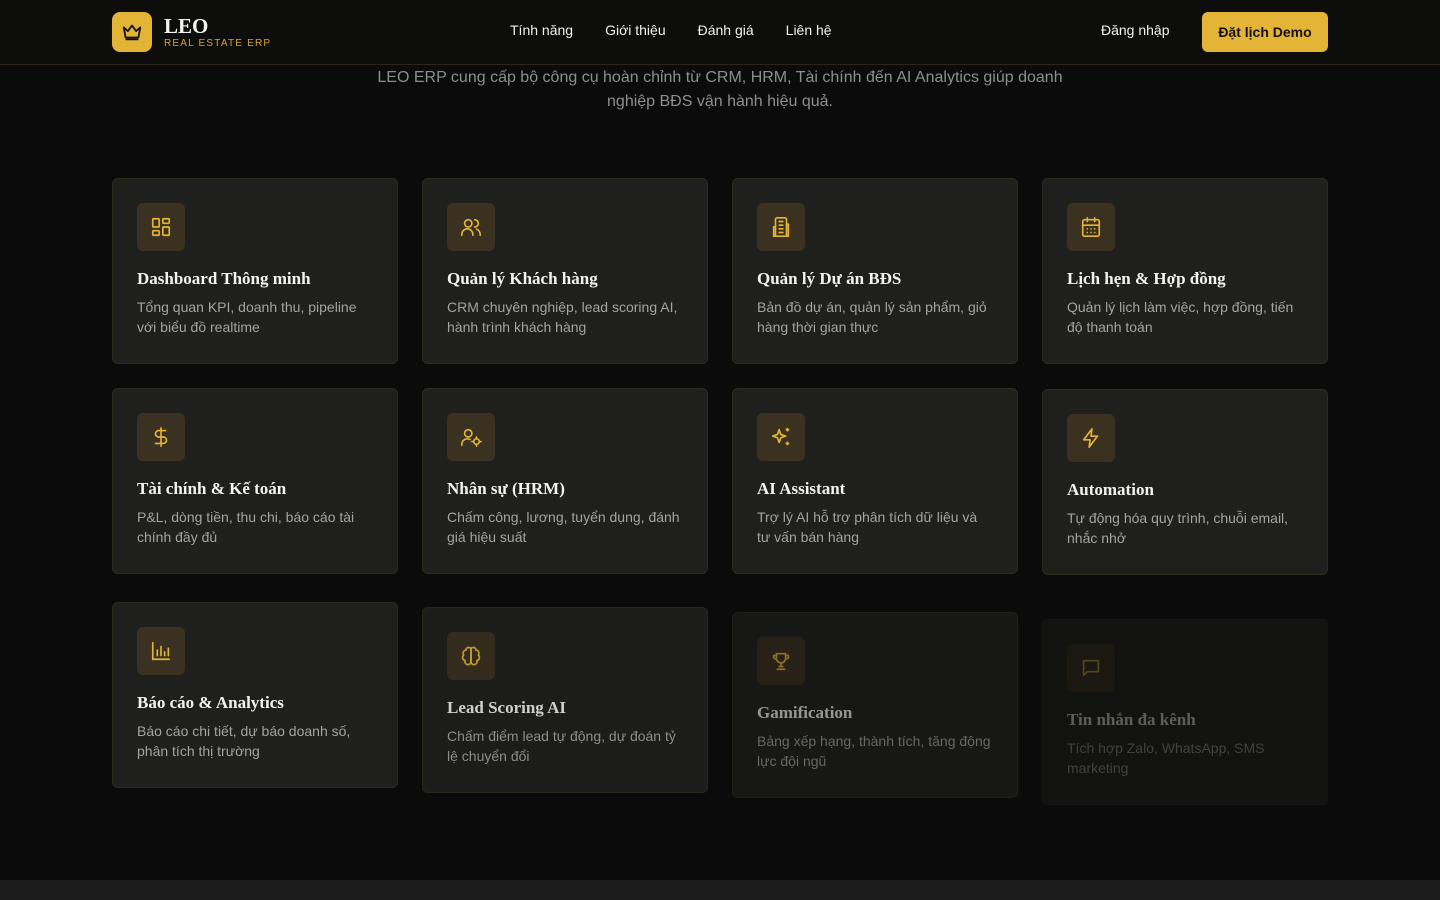 The width and height of the screenshot is (1440, 900). What do you see at coordinates (522, 278) in the screenshot?
I see `feature-title: Quản lý Khách hàng` at bounding box center [522, 278].